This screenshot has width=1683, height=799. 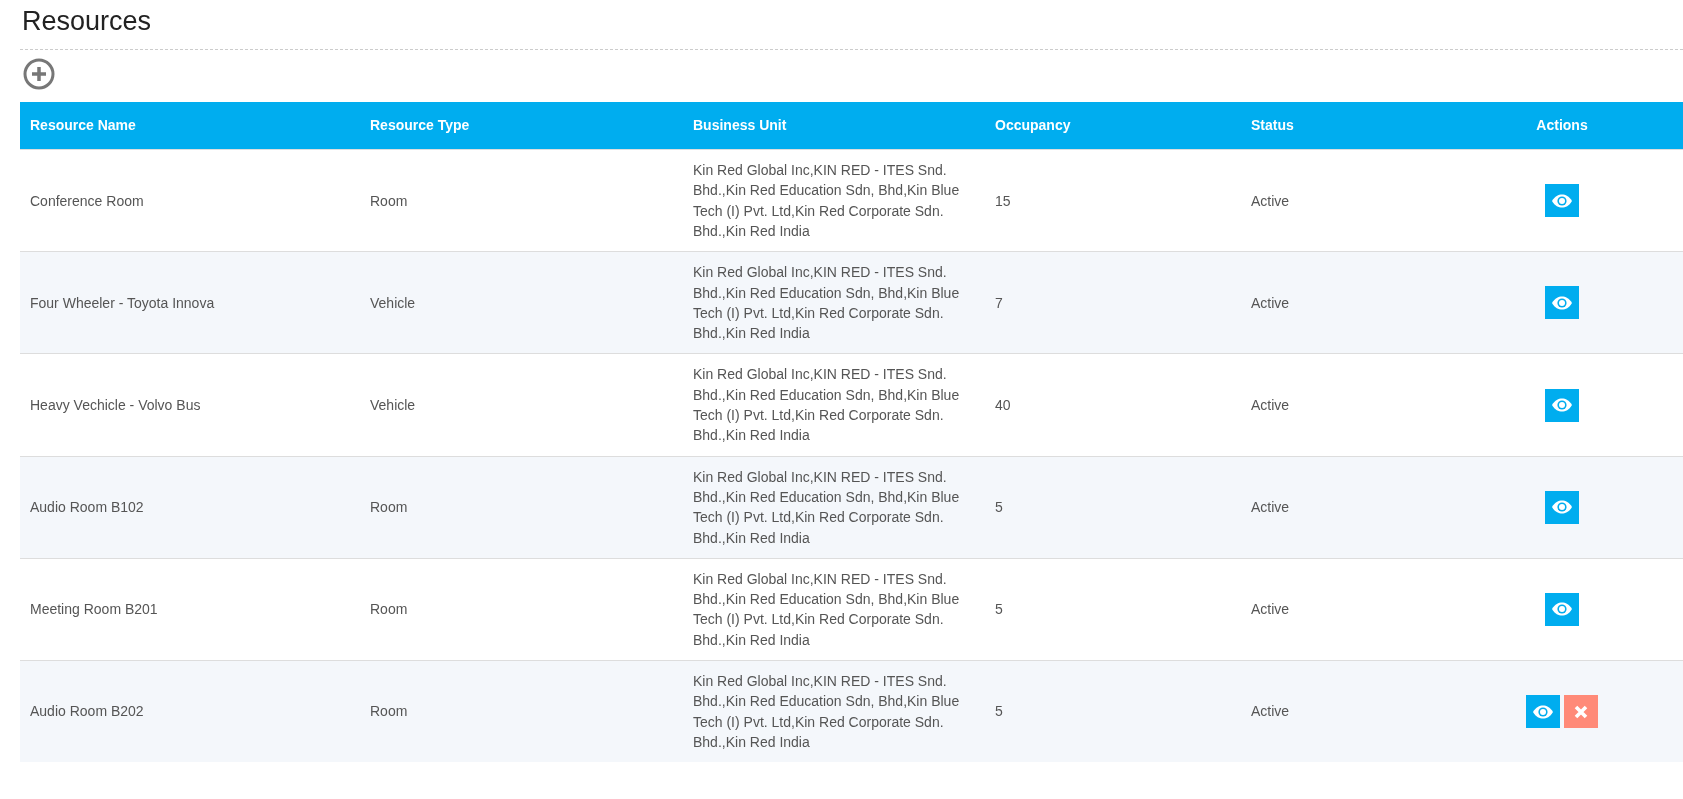 What do you see at coordinates (521, 302) in the screenshot?
I see `resource-type: Vehicle` at bounding box center [521, 302].